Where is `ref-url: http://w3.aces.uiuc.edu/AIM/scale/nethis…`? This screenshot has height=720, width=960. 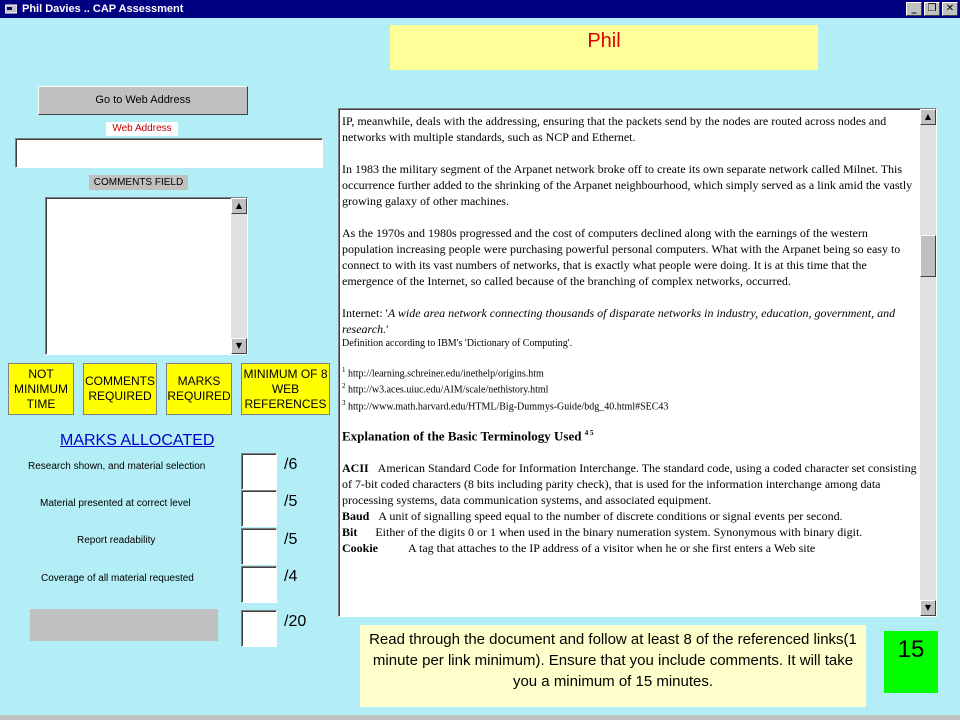
ref-url: http://w3.aces.uiuc.edu/AIM/scale/nethis… is located at coordinates (448, 390).